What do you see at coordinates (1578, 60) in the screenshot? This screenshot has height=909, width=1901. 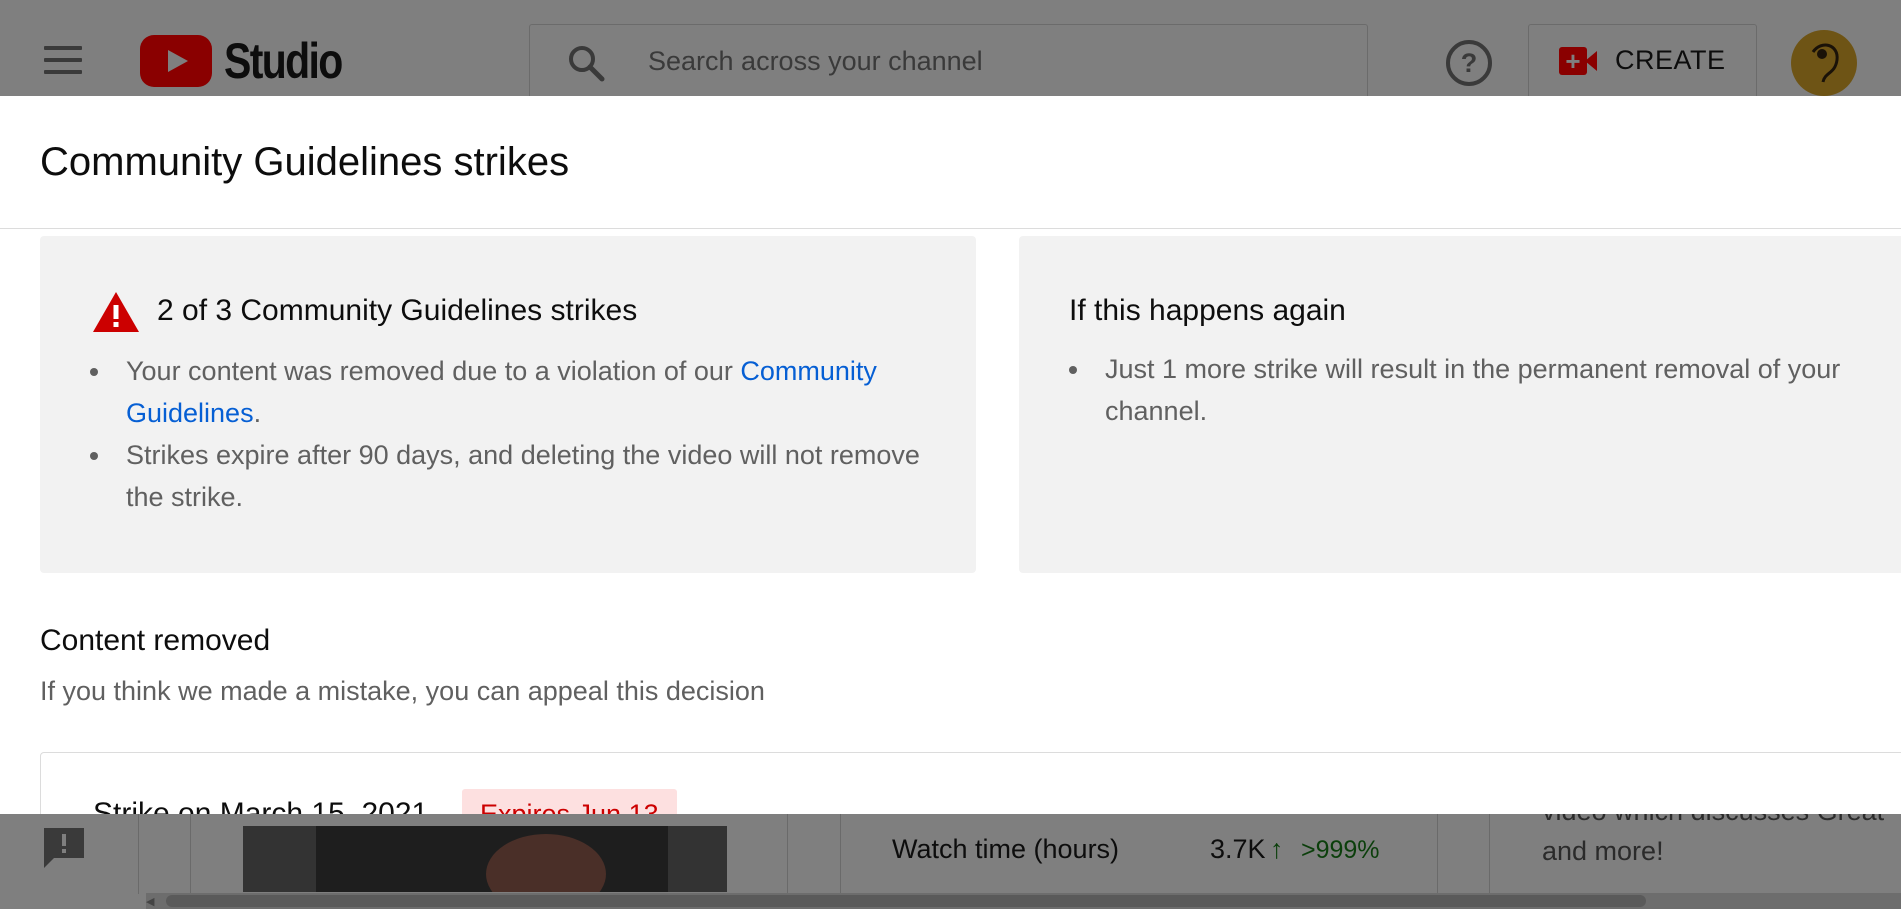 I see `video-camera-plus-icon: +` at bounding box center [1578, 60].